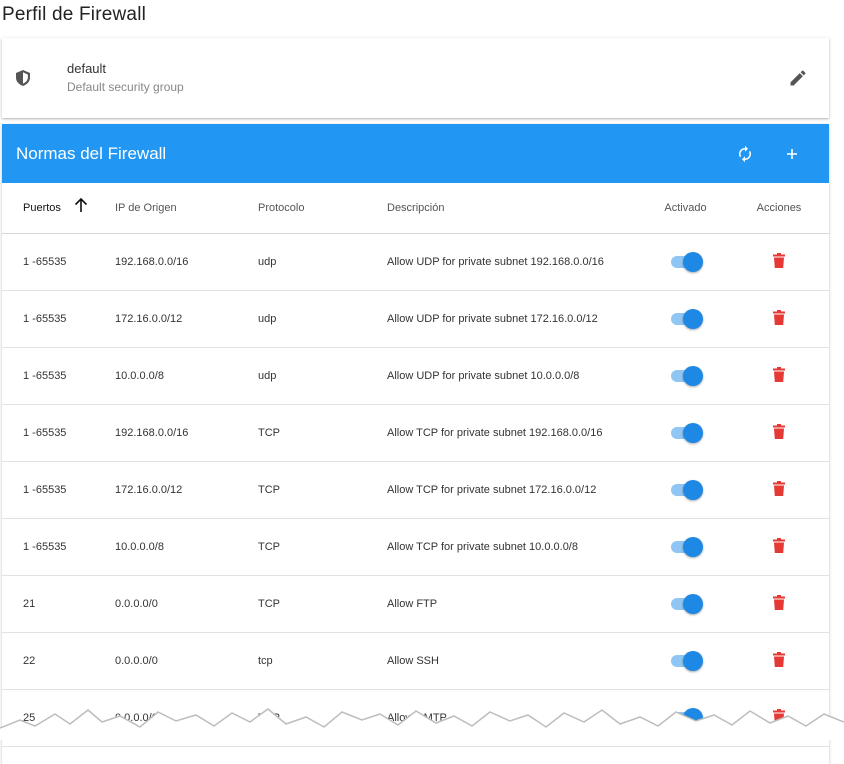 The height and width of the screenshot is (764, 844). What do you see at coordinates (514, 661) in the screenshot?
I see `cell-description: Allow SSH` at bounding box center [514, 661].